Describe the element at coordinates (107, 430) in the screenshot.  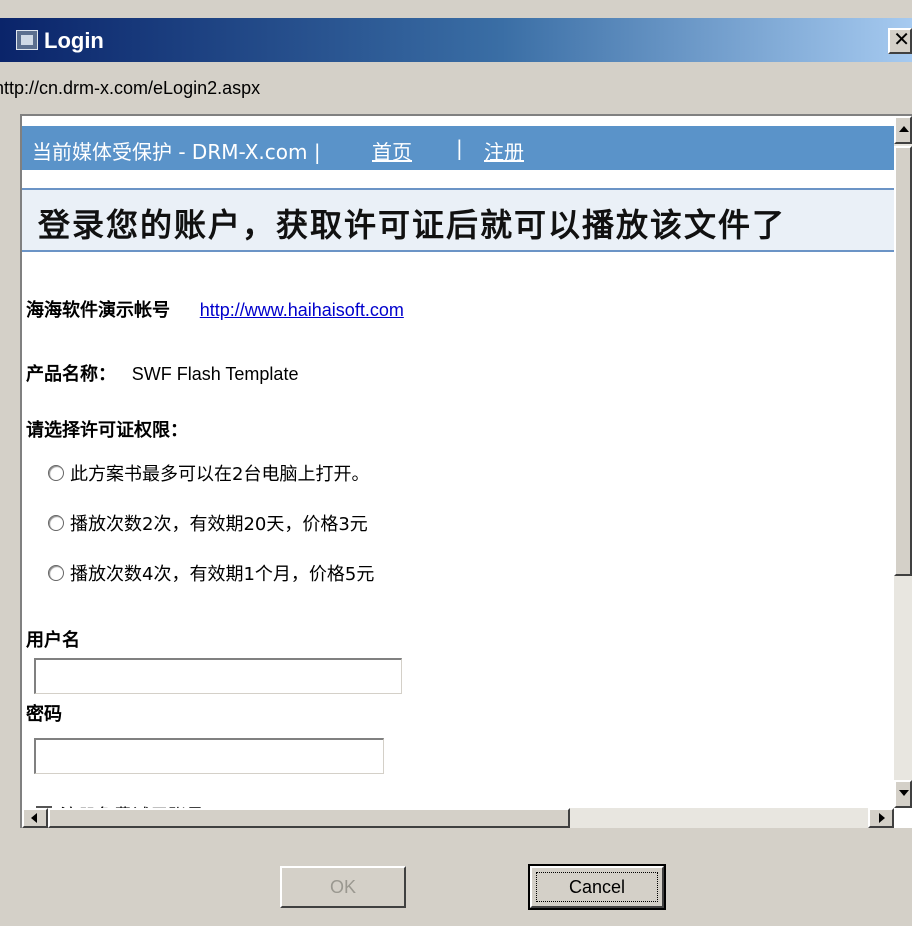
I see `license-prompt: 请选择许可证权限：` at that location.